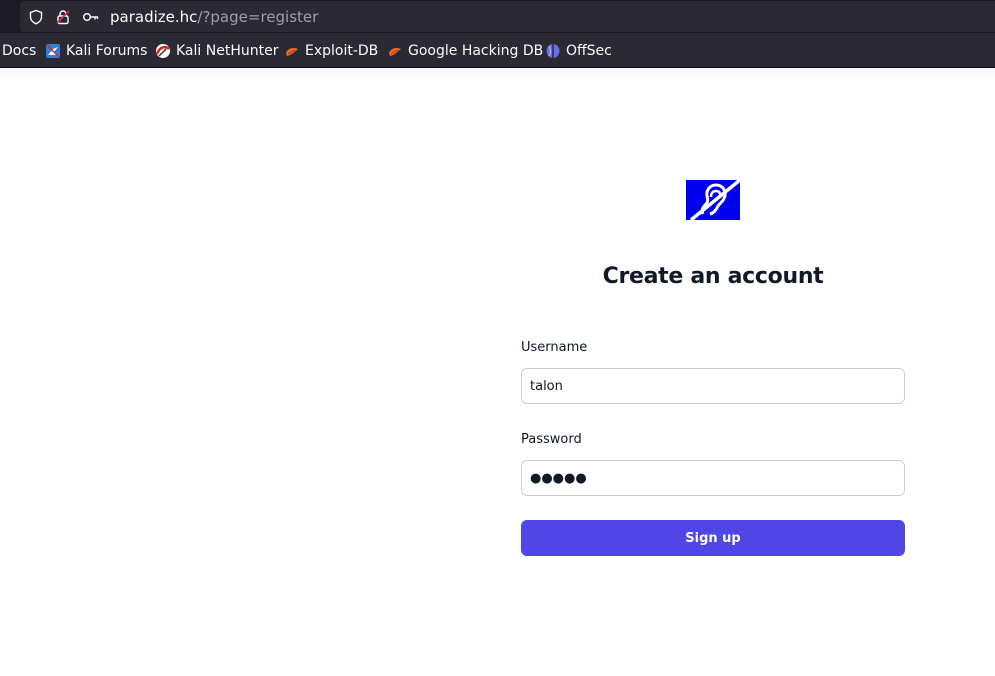 The width and height of the screenshot is (995, 676). Describe the element at coordinates (258, 17) in the screenshot. I see `url-path: /?page=register` at that location.